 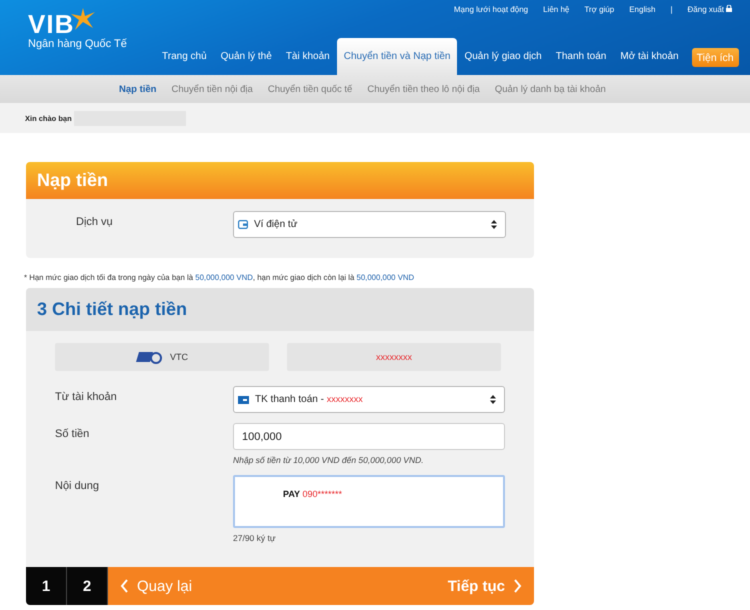 I want to click on panel-title: 3 Chi tiết nạp tiền, so click(x=112, y=309).